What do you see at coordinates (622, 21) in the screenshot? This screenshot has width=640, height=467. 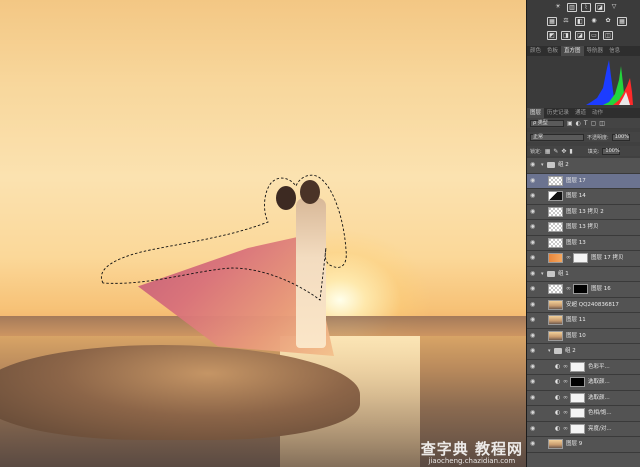 I see `color-lookup-icon: ▦` at bounding box center [622, 21].